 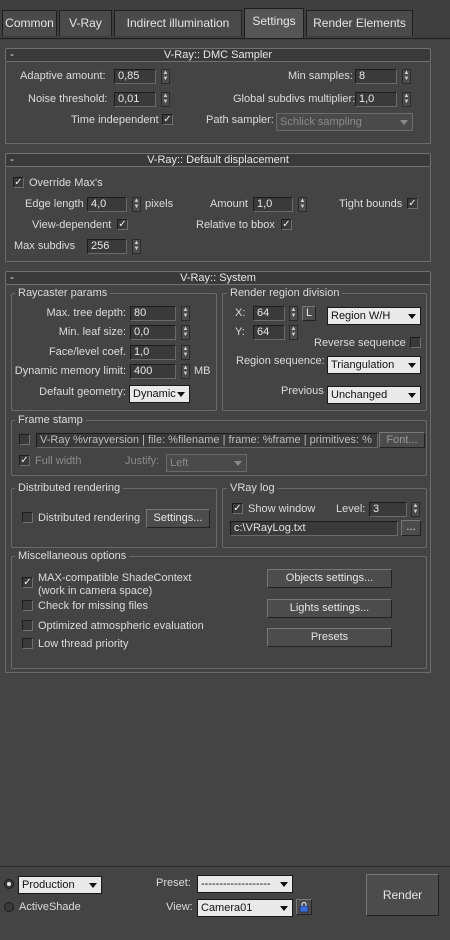 I want to click on region-sequence-dropdown: Triangulation, so click(x=374, y=365).